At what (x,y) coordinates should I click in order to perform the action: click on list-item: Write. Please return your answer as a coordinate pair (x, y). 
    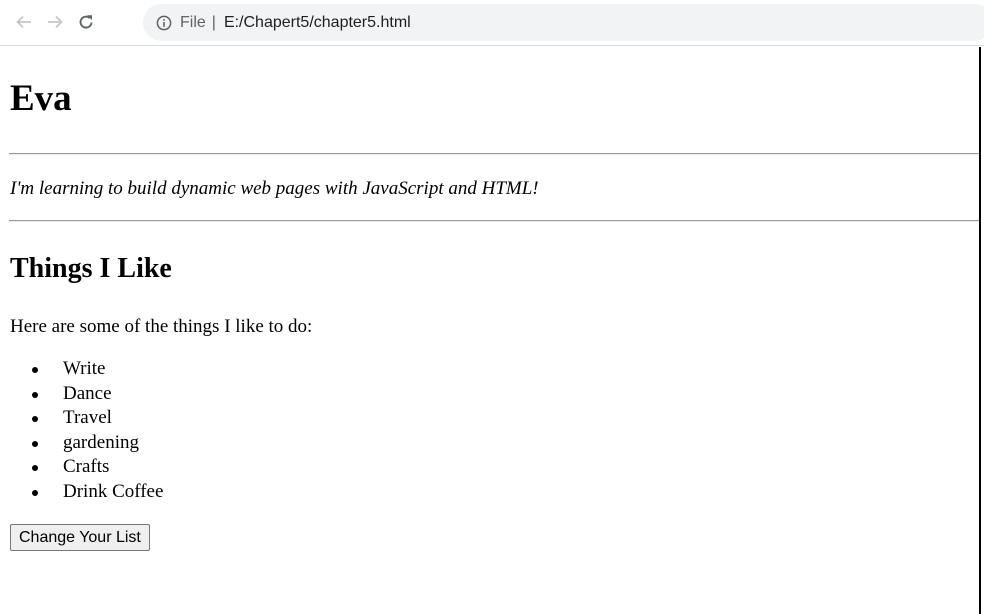
    Looking at the image, I should click on (92, 369).